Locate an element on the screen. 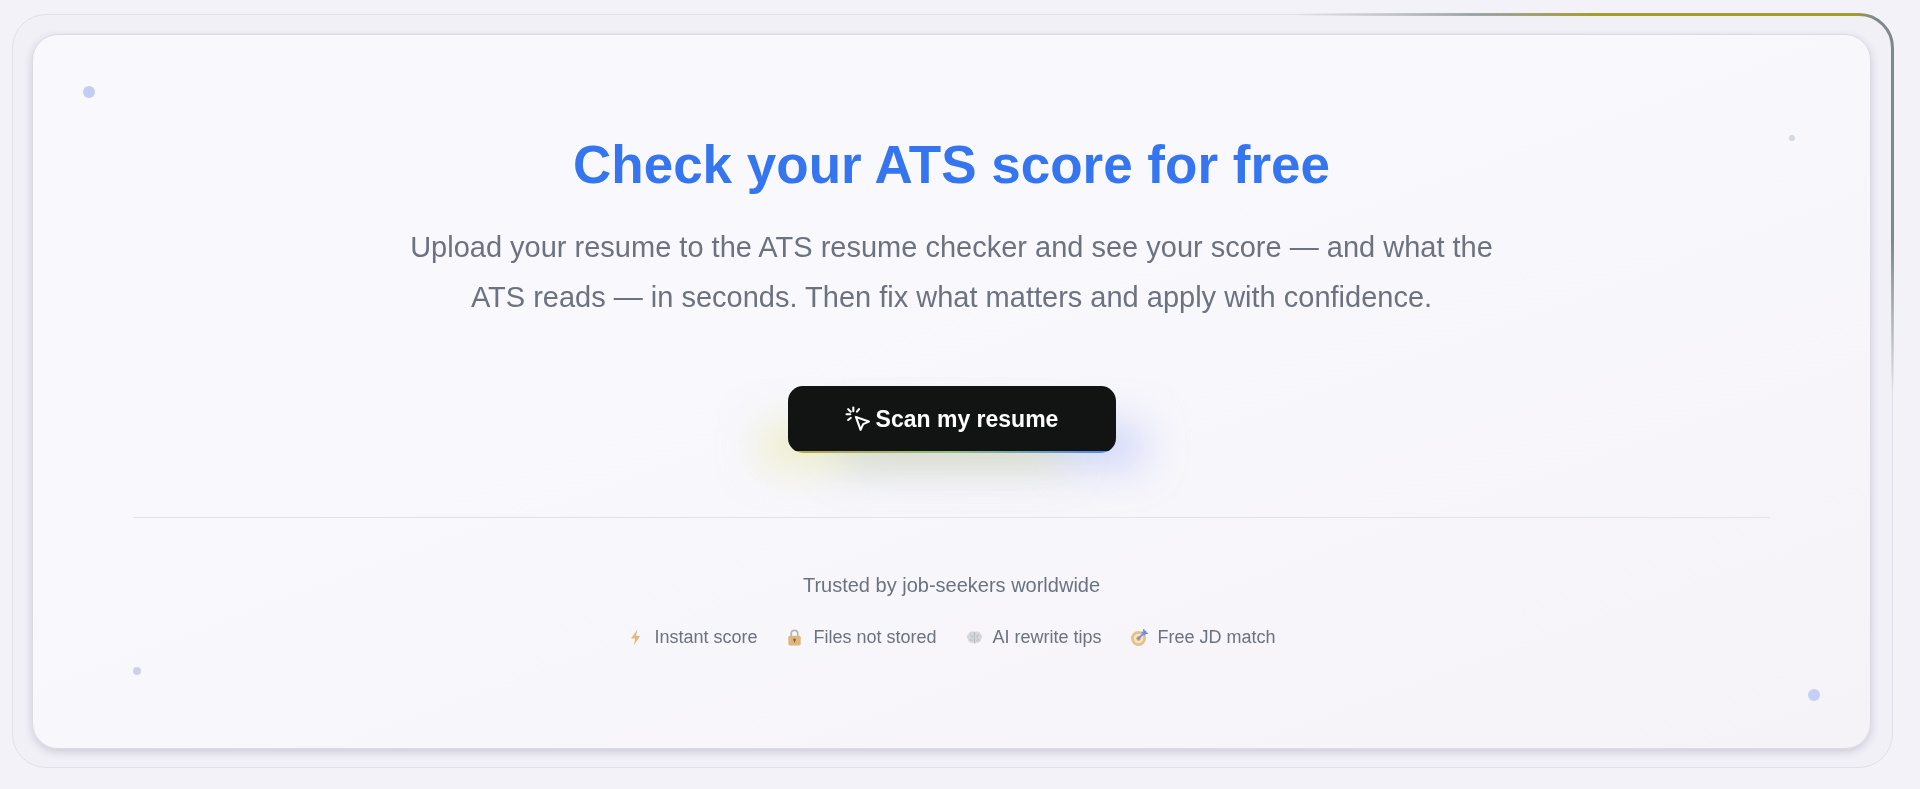 The height and width of the screenshot is (789, 1920). feature-label: Files not stored is located at coordinates (875, 637).